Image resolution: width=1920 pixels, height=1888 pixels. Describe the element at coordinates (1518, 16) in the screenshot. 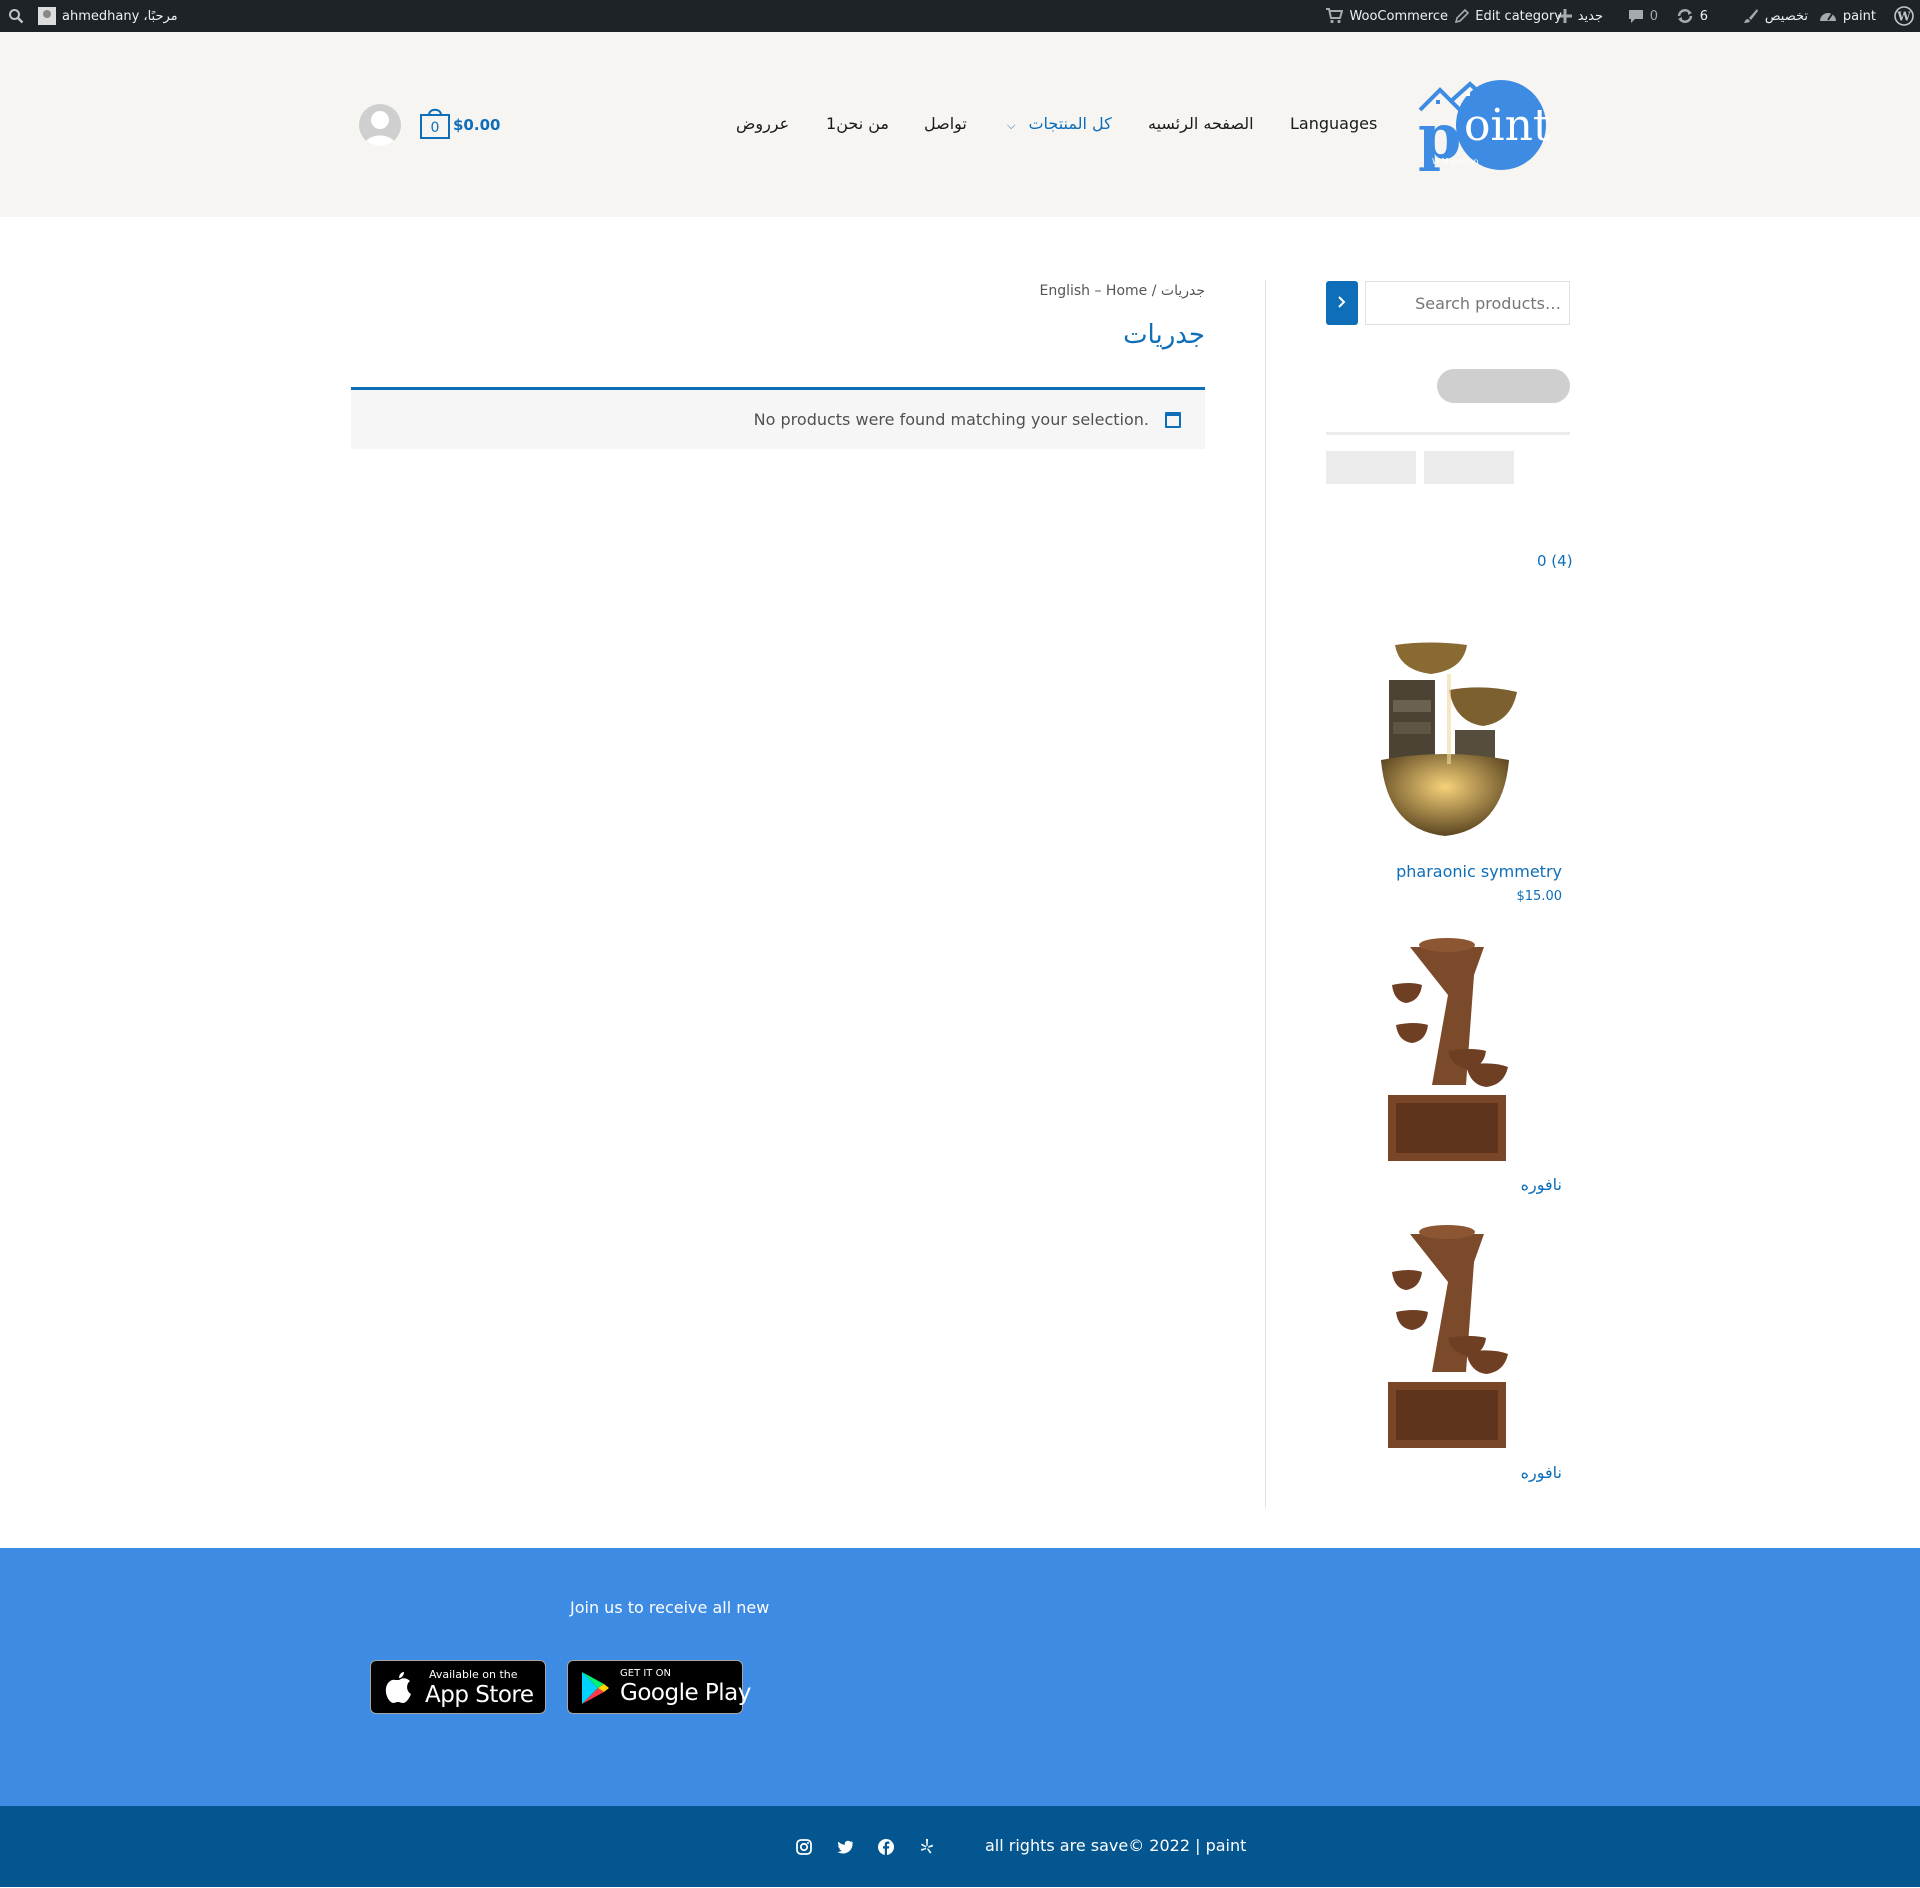

I see `admin-edit-category-label: Edit category` at that location.